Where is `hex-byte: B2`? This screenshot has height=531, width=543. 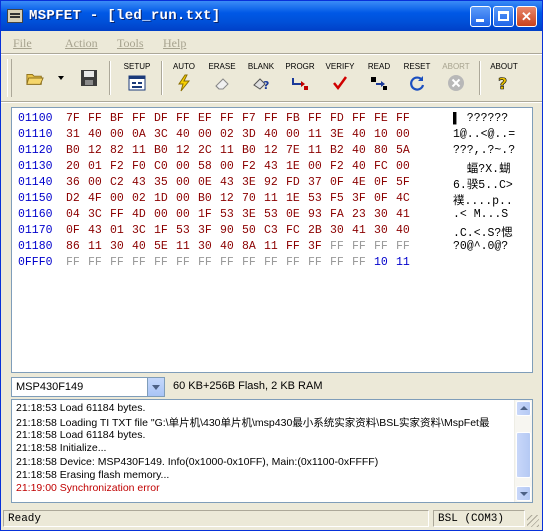
hex-byte: B2 is located at coordinates (341, 150).